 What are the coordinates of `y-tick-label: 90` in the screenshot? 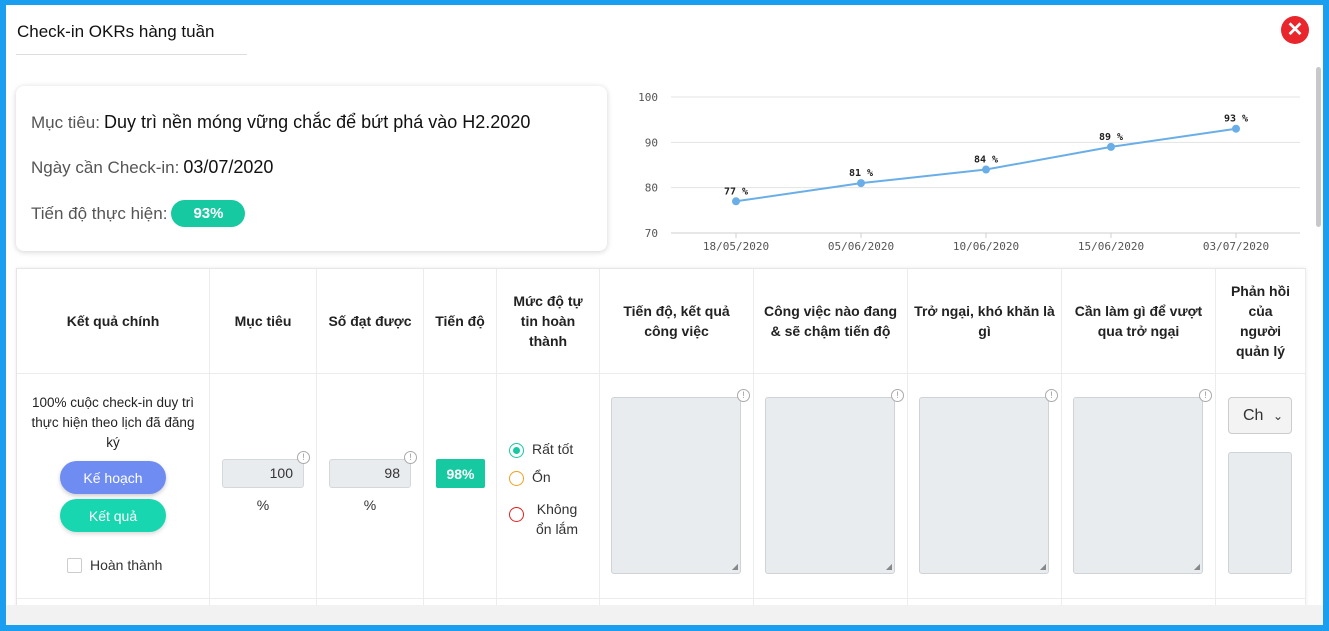 It's located at (651, 142).